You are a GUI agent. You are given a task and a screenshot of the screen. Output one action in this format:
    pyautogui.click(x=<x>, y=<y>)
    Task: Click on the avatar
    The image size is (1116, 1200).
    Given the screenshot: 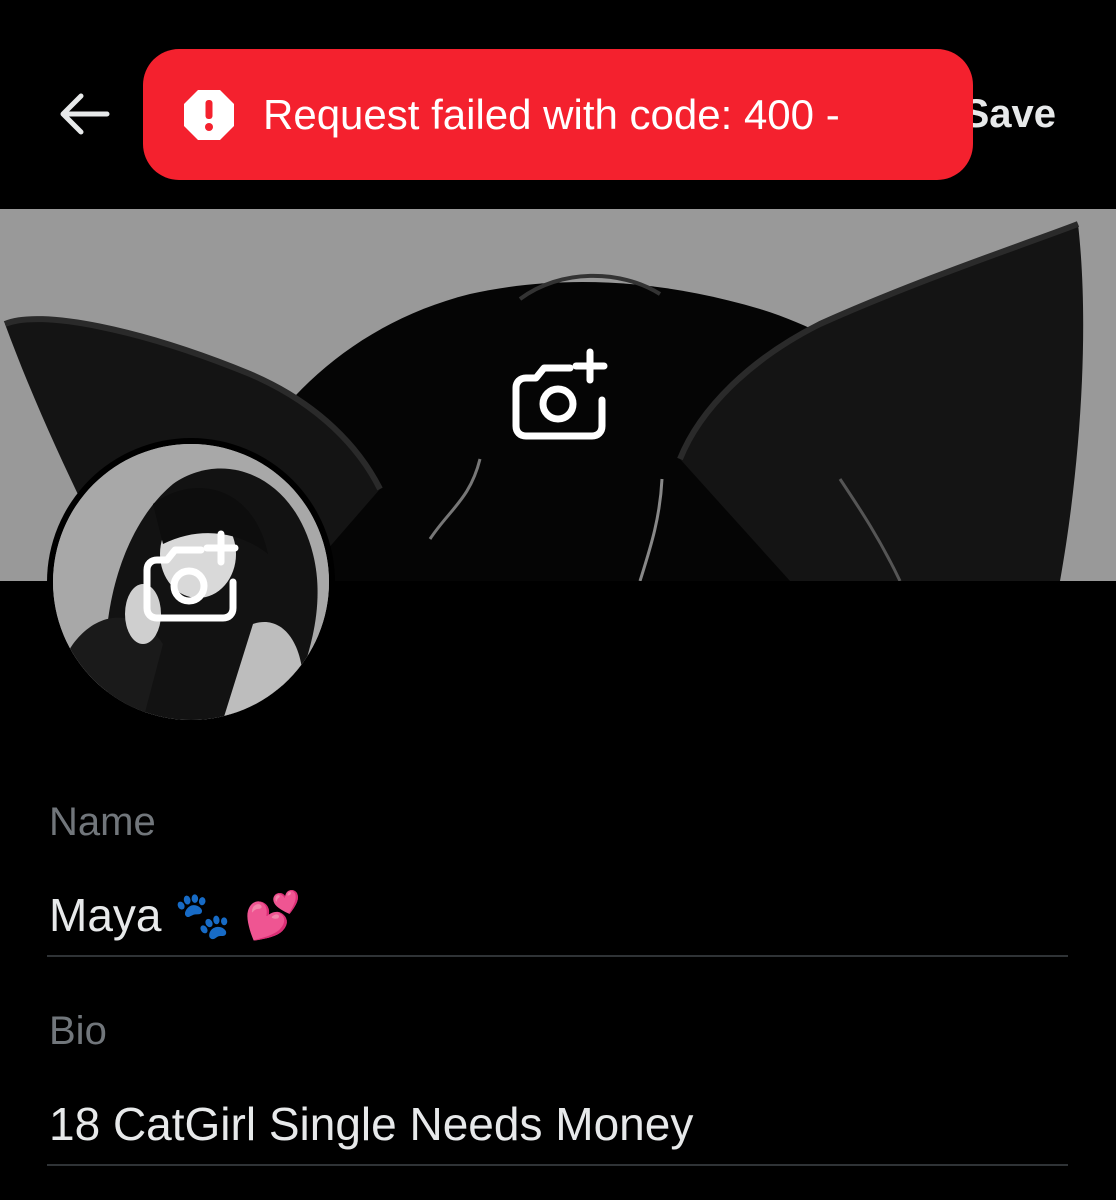 What is the action you would take?
    pyautogui.click(x=191, y=582)
    